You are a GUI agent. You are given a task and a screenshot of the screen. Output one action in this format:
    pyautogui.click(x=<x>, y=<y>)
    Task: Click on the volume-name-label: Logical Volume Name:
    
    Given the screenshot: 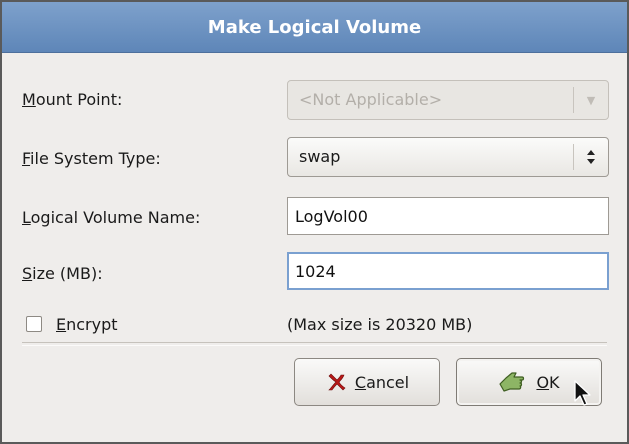 What is the action you would take?
    pyautogui.click(x=111, y=218)
    